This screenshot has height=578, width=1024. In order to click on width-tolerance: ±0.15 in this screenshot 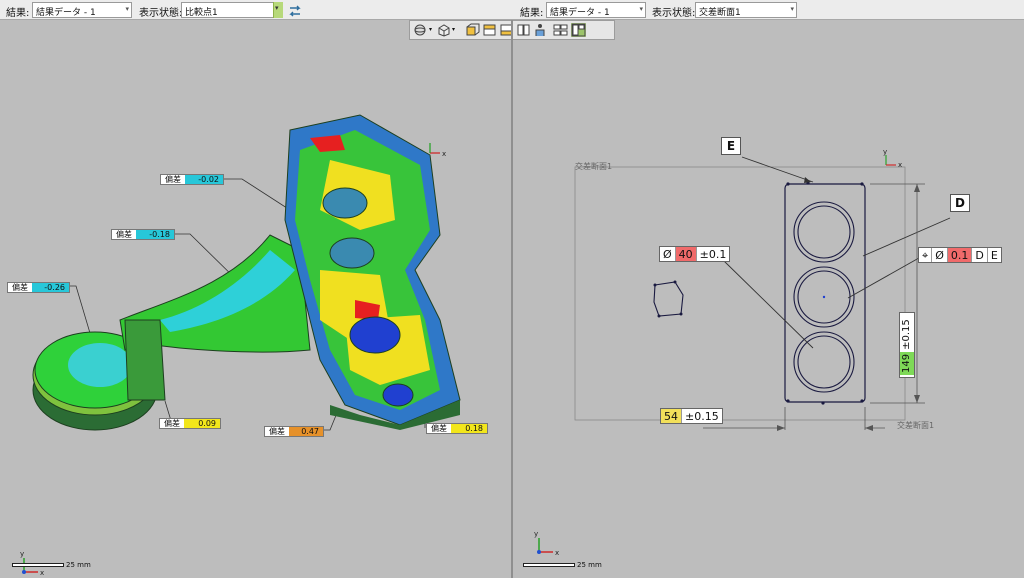, I will do `click(702, 416)`.